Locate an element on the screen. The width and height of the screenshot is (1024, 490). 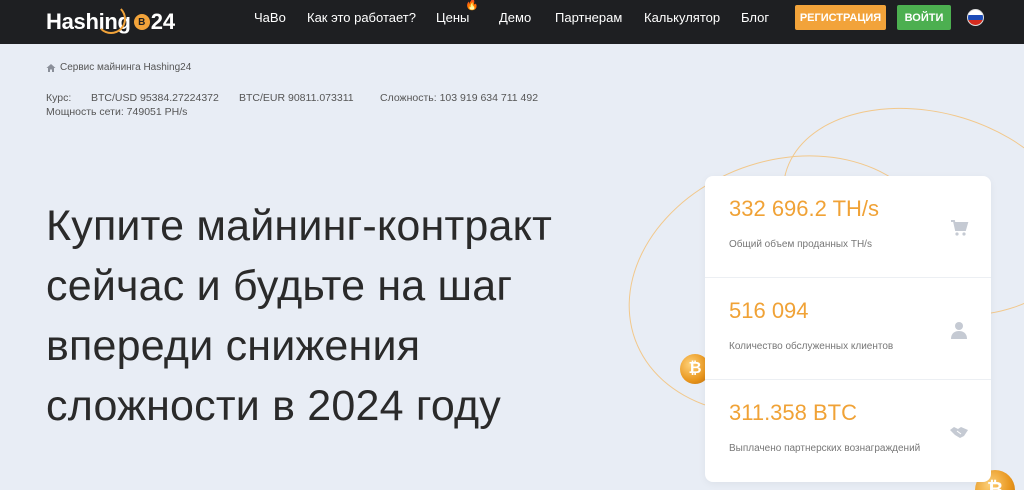
stat-label: Выплачено партнерских вознаграждений is located at coordinates (825, 448).